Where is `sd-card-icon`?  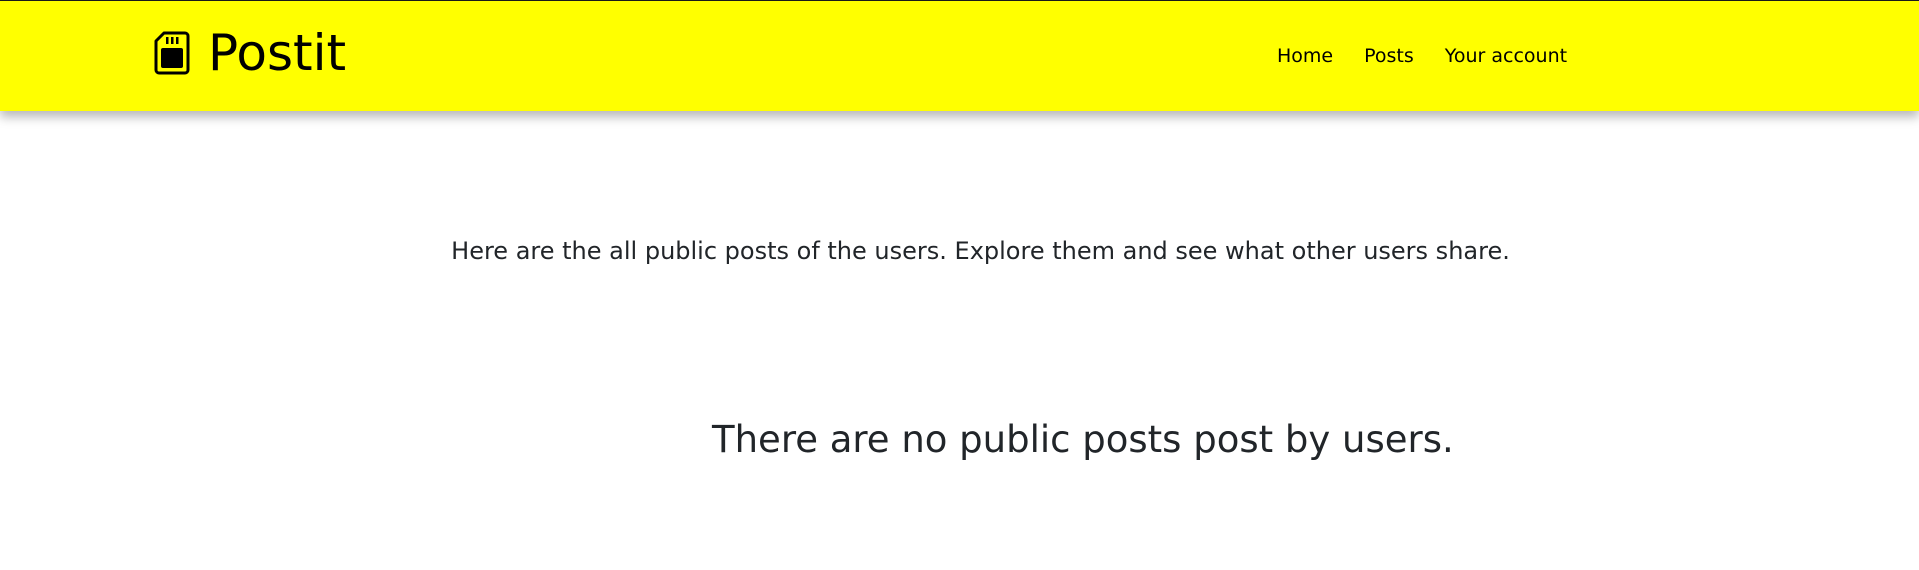 sd-card-icon is located at coordinates (172, 53).